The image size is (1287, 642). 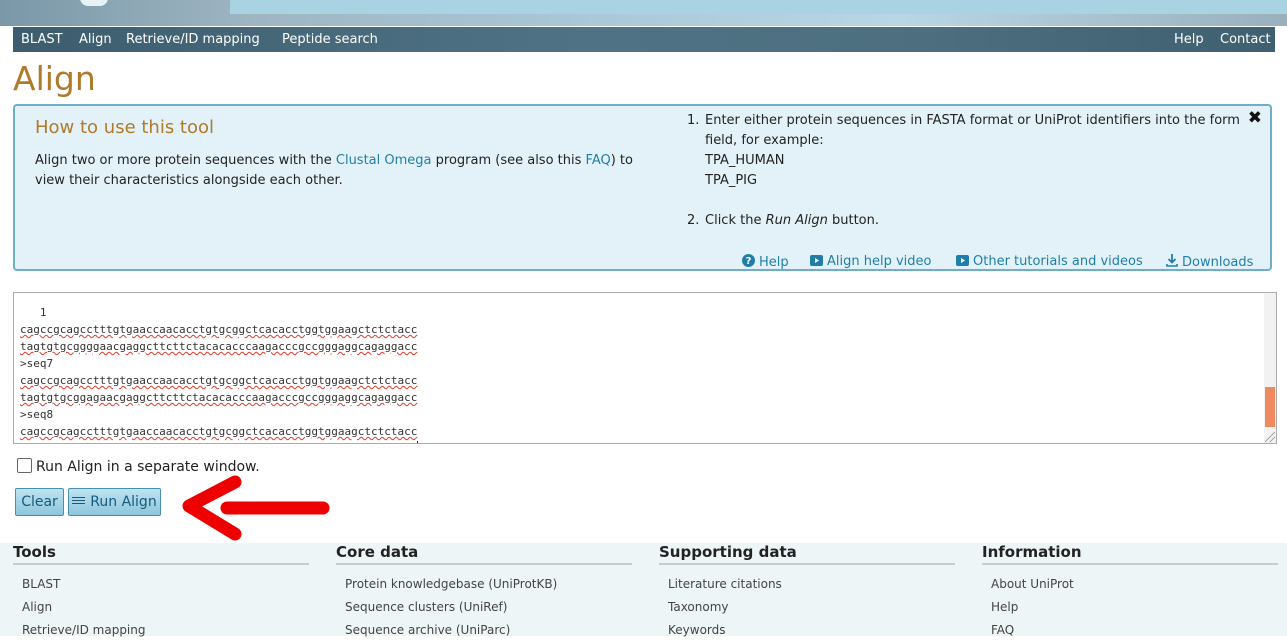 I want to click on question-circle-icon: ?, so click(x=748, y=260).